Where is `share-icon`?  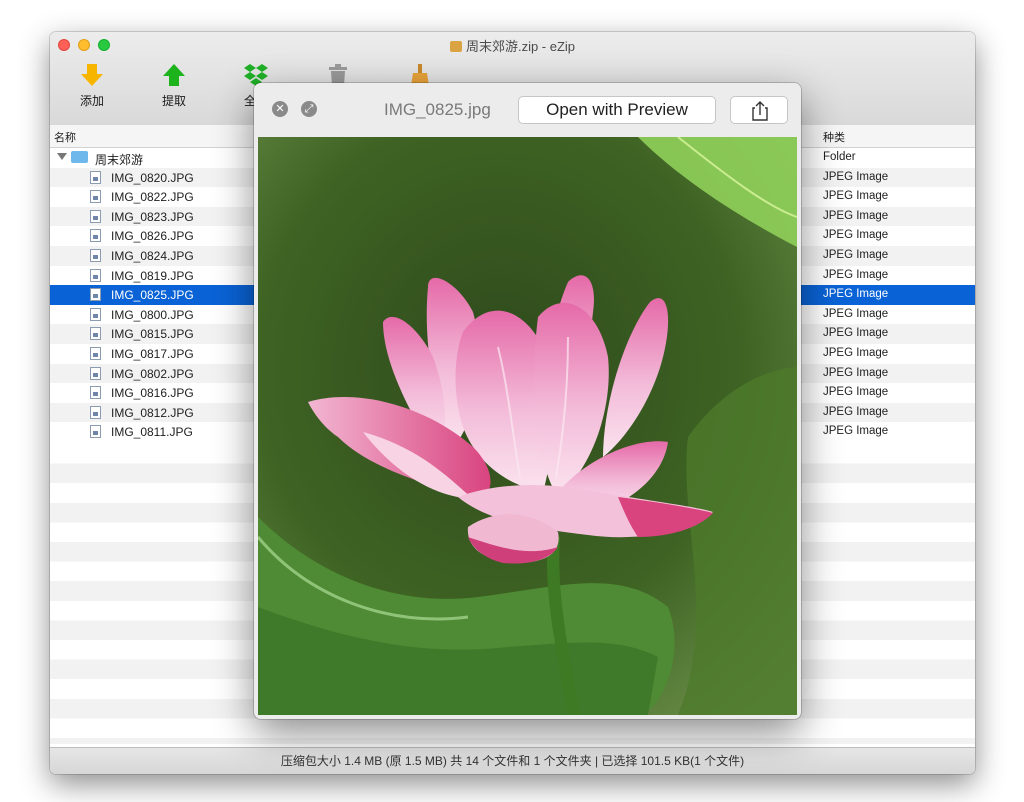
share-icon is located at coordinates (760, 111).